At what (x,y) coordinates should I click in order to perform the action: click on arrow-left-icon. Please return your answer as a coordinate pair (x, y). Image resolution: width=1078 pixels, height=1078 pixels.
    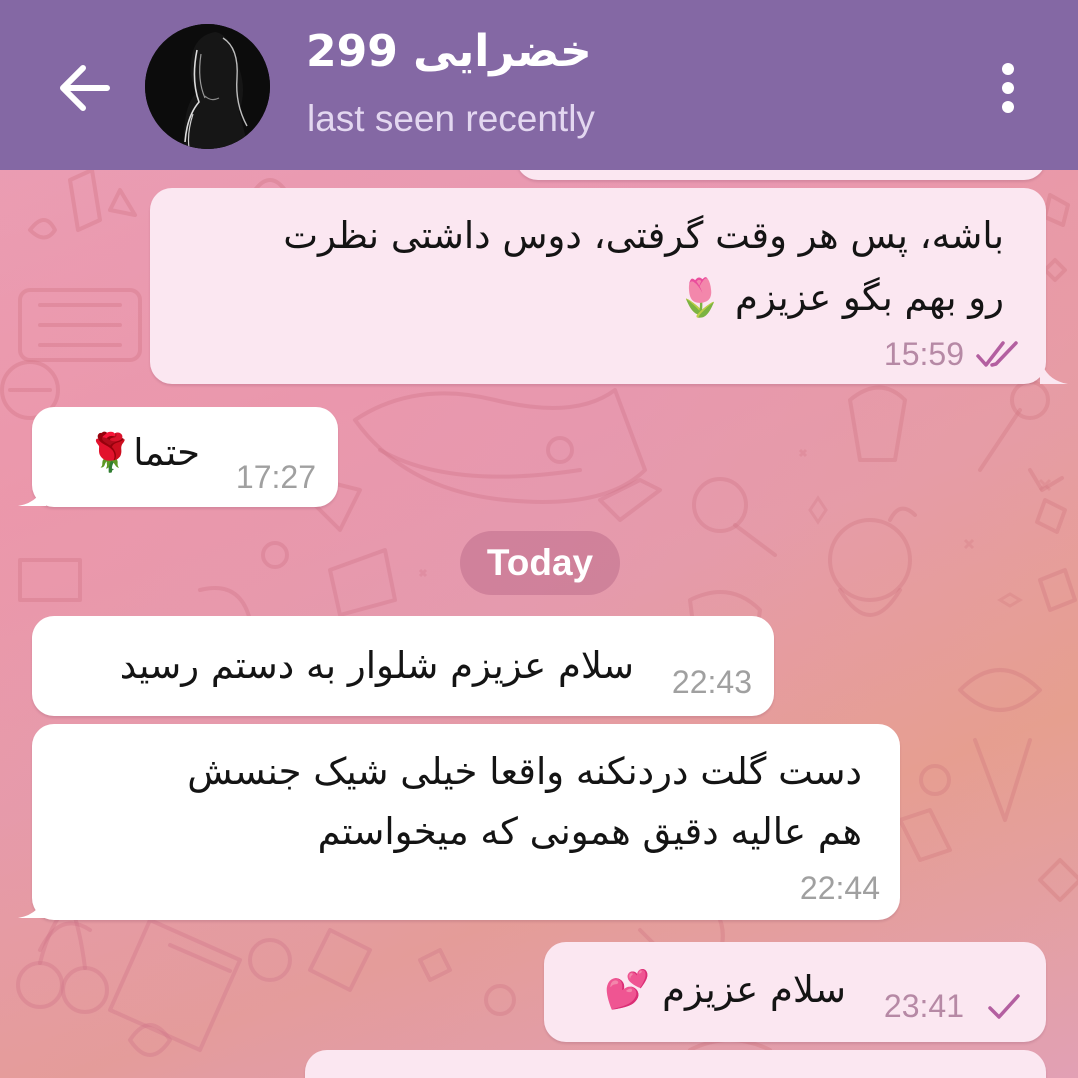
    Looking at the image, I should click on (85, 88).